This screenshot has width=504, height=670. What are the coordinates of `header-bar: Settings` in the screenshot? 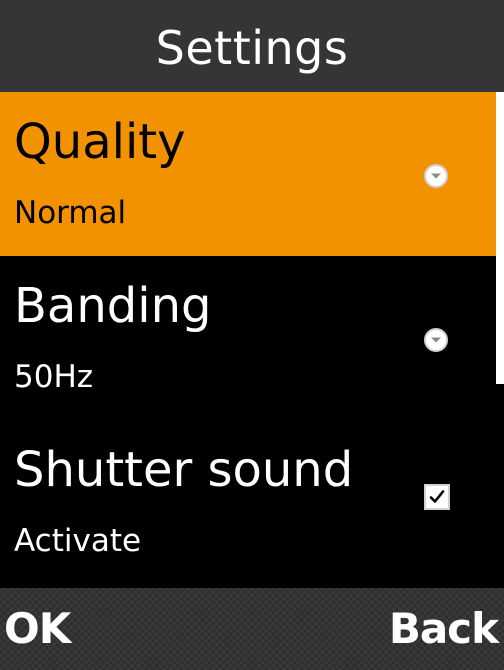 It's located at (252, 46).